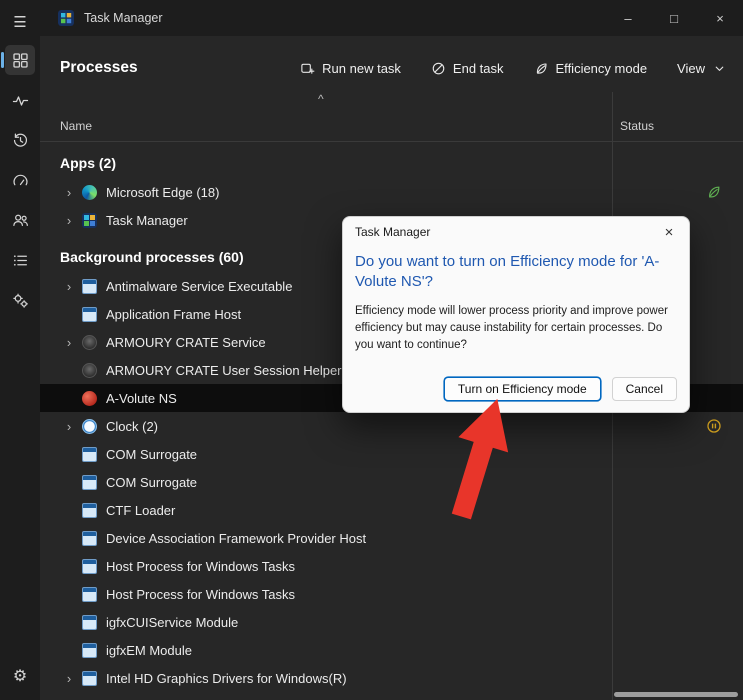 The width and height of the screenshot is (743, 700). Describe the element at coordinates (20, 350) in the screenshot. I see `sidebar: ☰ ⚙` at that location.